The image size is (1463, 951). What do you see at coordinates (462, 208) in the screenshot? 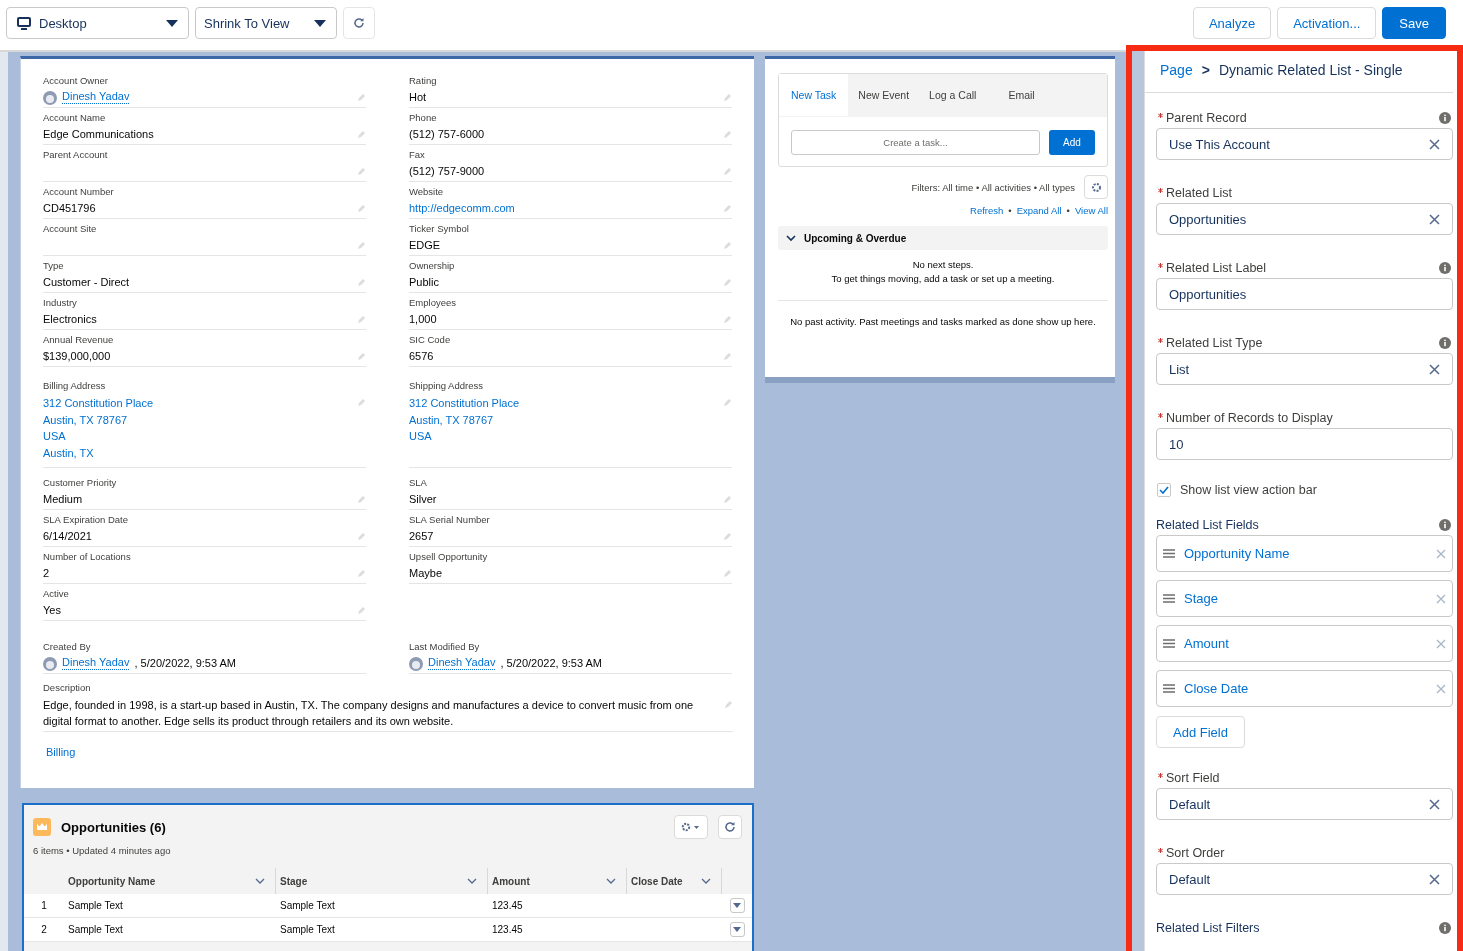
I see `website-link: http://edgecomm.com` at bounding box center [462, 208].